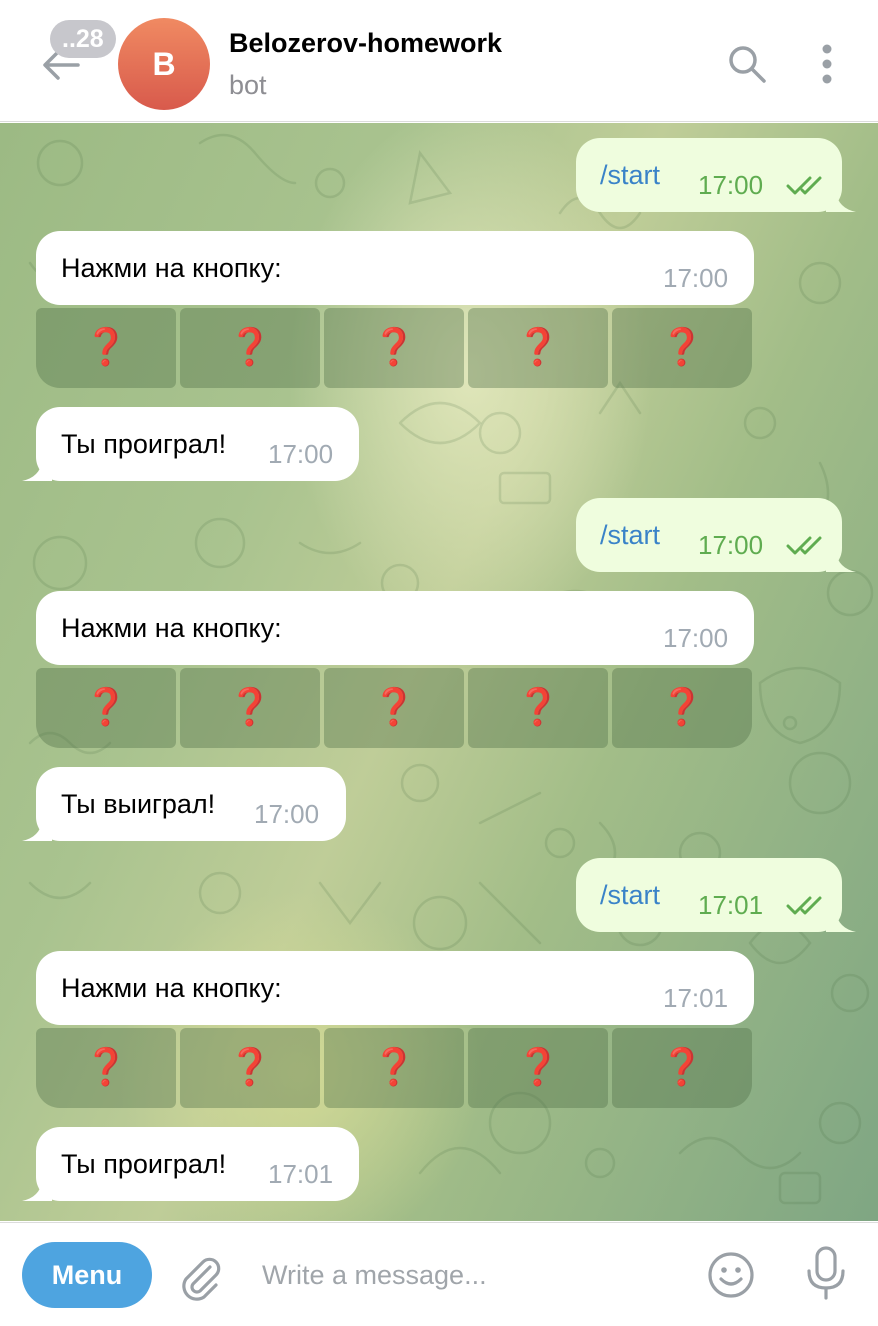  I want to click on paperclip-icon, so click(200, 1277).